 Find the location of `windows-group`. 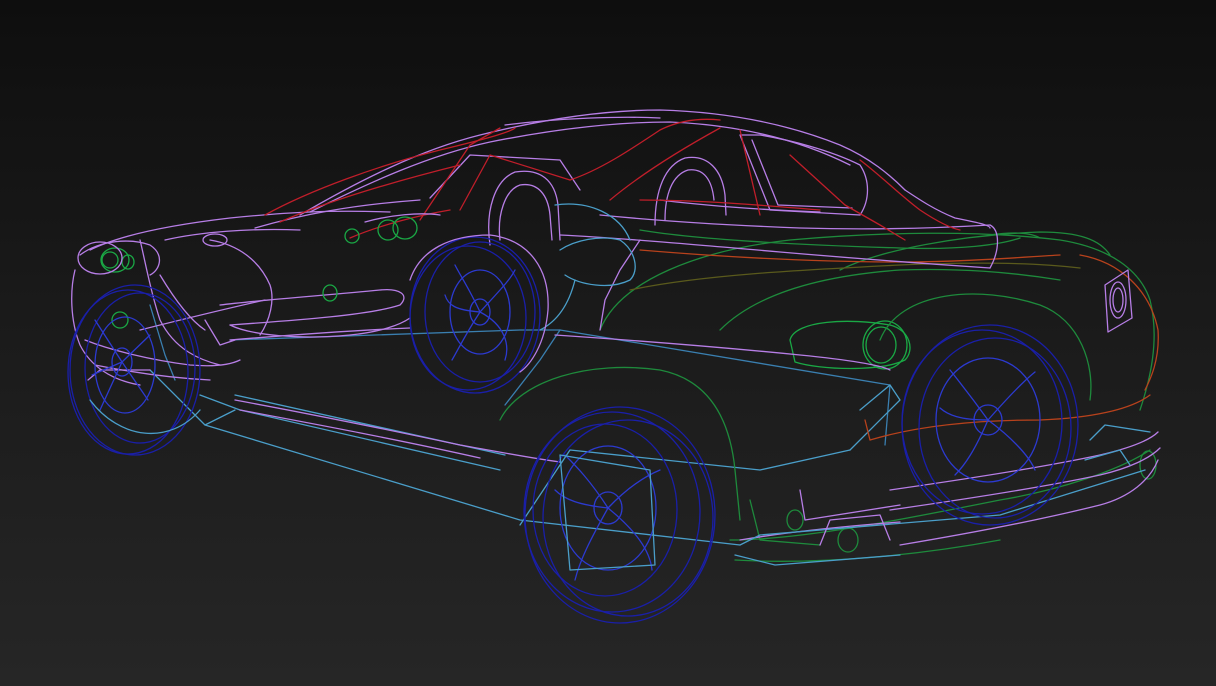

windows-group is located at coordinates (612, 179).